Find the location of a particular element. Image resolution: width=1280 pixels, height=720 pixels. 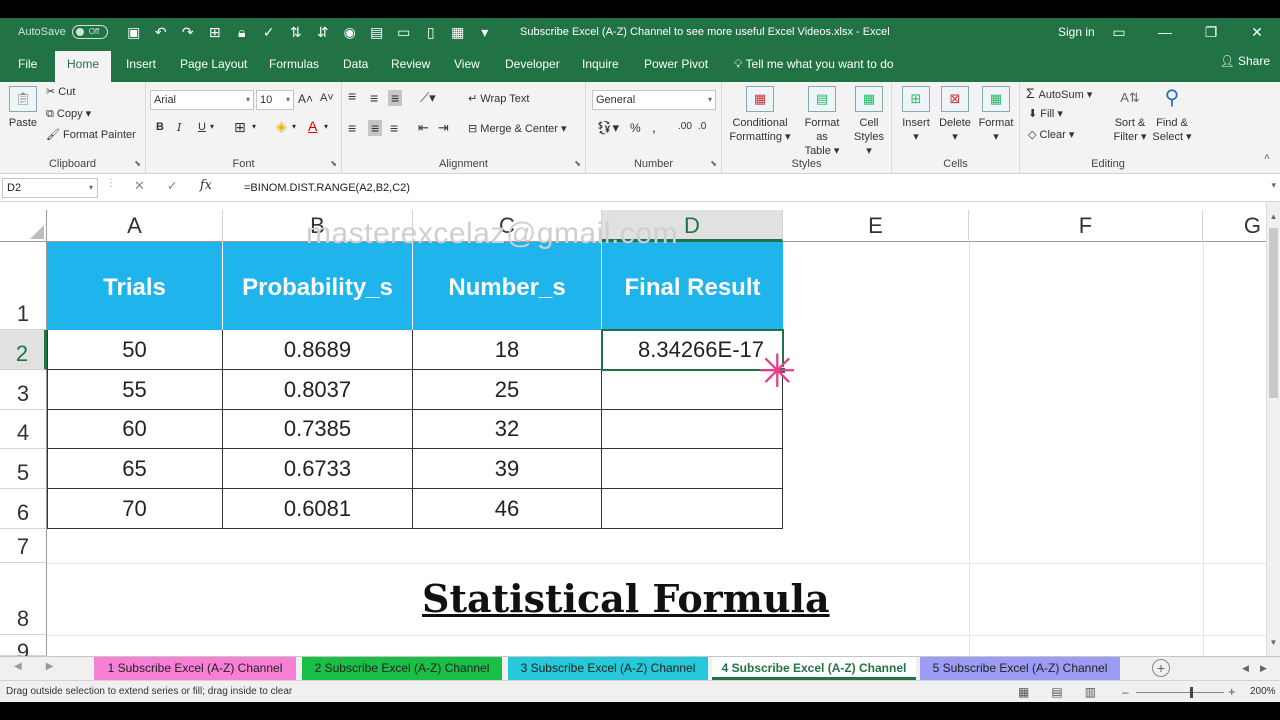

print-preview-icon: ▤ is located at coordinates (377, 32).